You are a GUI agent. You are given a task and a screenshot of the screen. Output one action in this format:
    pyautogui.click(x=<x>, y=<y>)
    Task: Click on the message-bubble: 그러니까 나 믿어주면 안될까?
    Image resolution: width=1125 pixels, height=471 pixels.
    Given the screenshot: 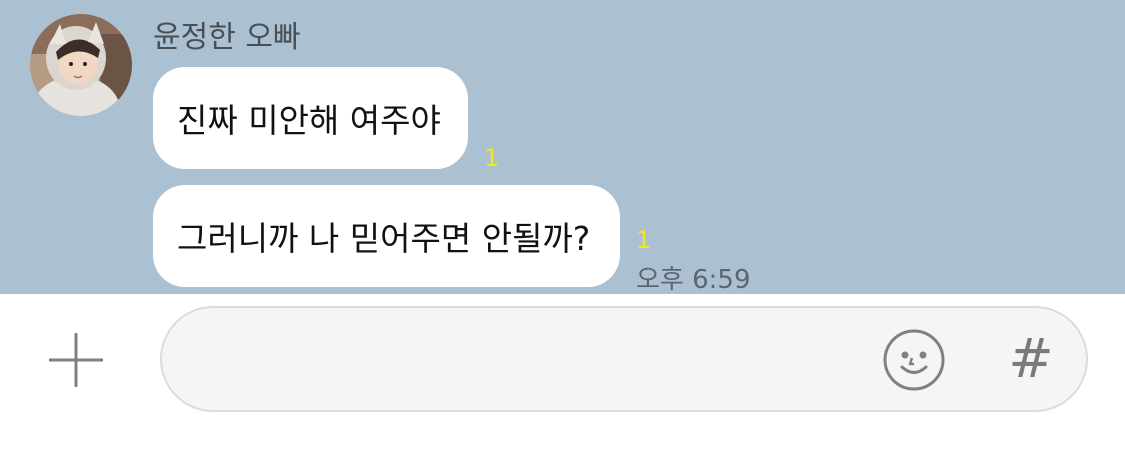 What is the action you would take?
    pyautogui.click(x=386, y=236)
    